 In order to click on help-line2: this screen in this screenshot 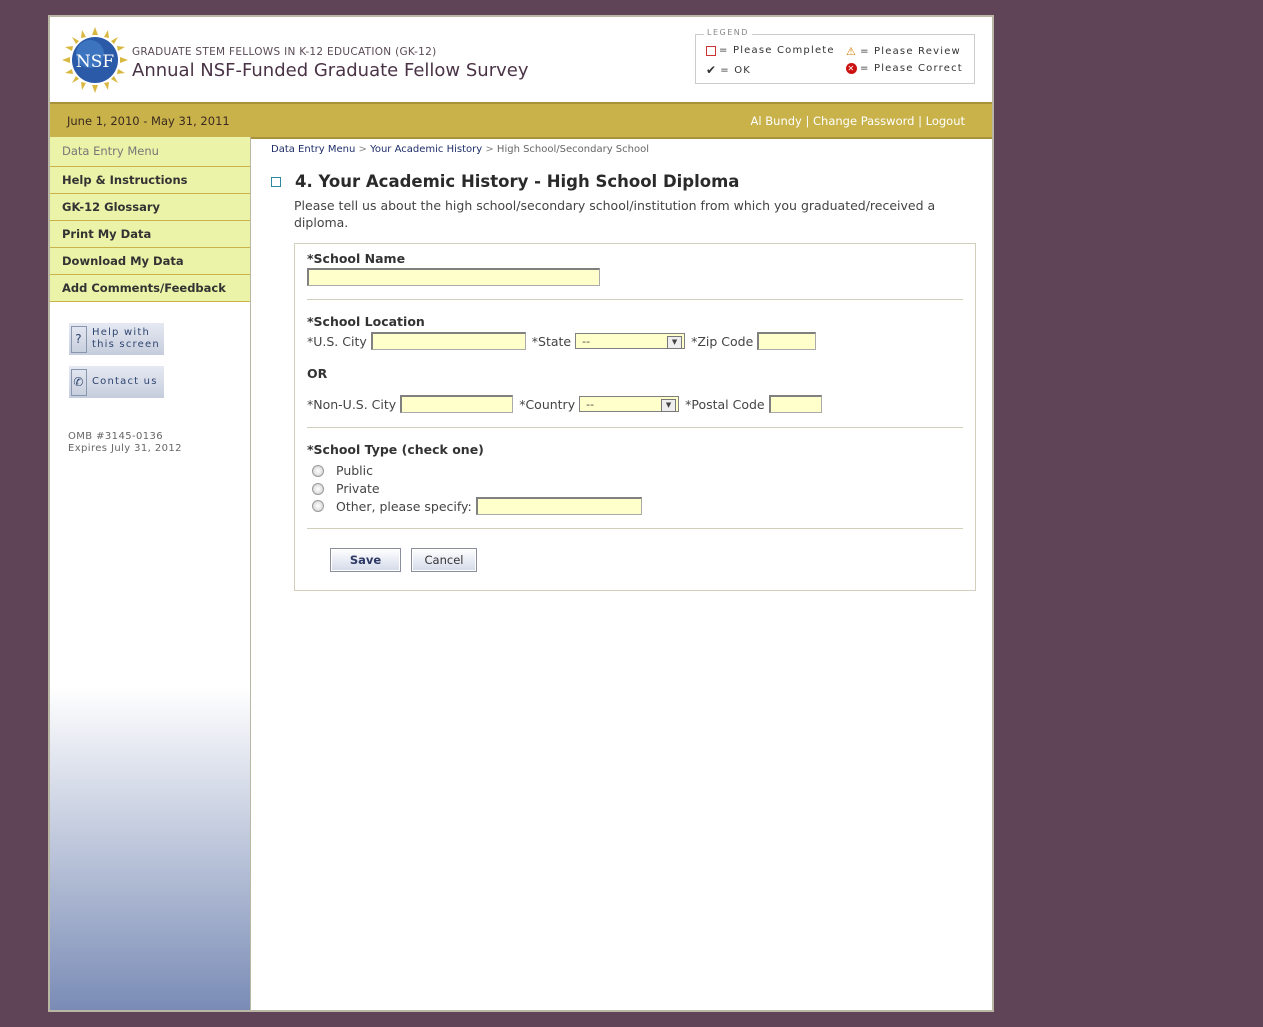, I will do `click(126, 344)`.